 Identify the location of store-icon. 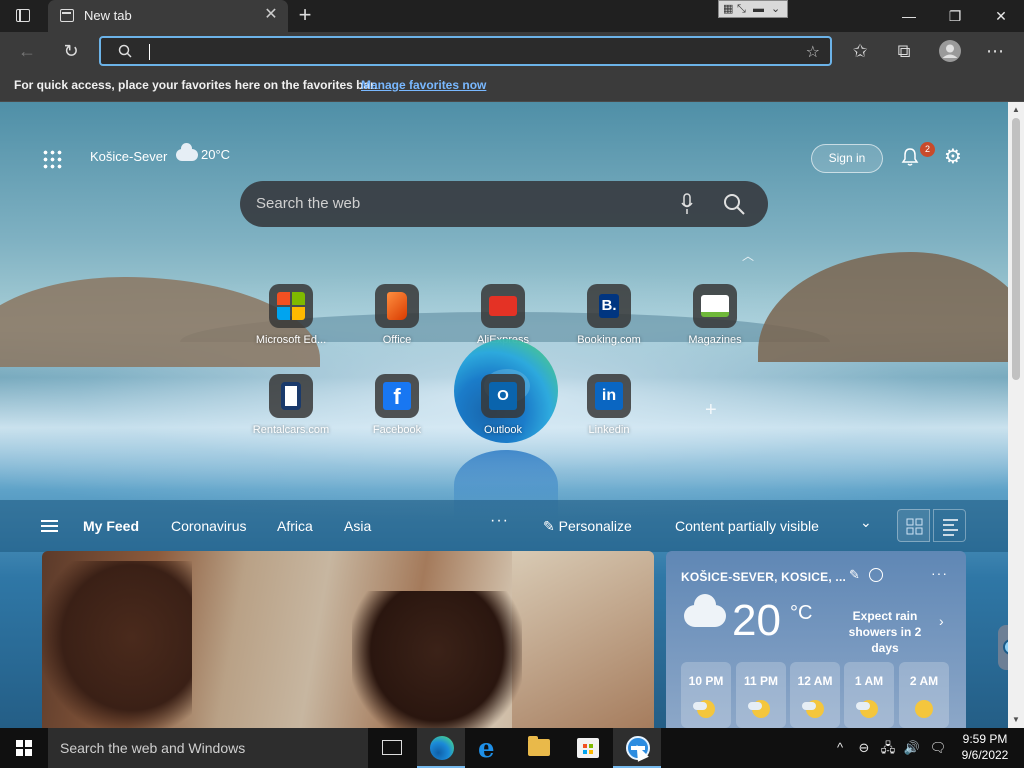
(588, 748).